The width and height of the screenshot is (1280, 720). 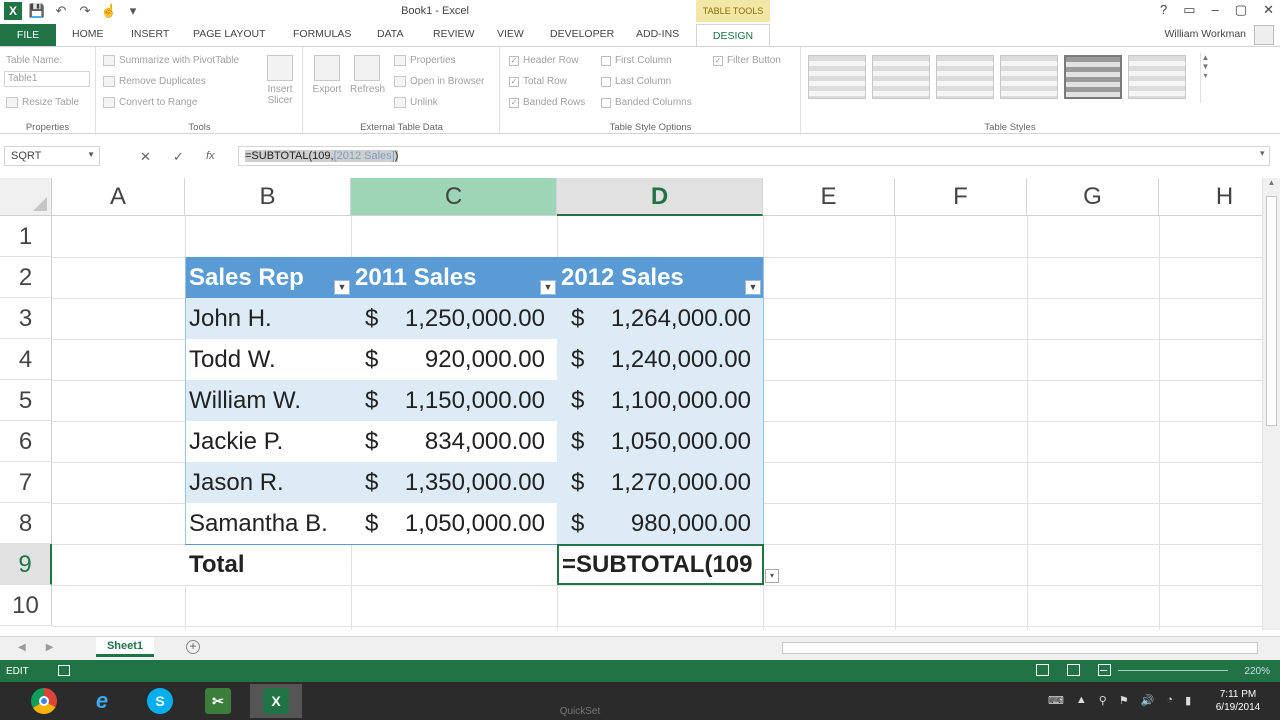 What do you see at coordinates (229, 34) in the screenshot?
I see `tab-page-layout: PAGE LAYOUT` at bounding box center [229, 34].